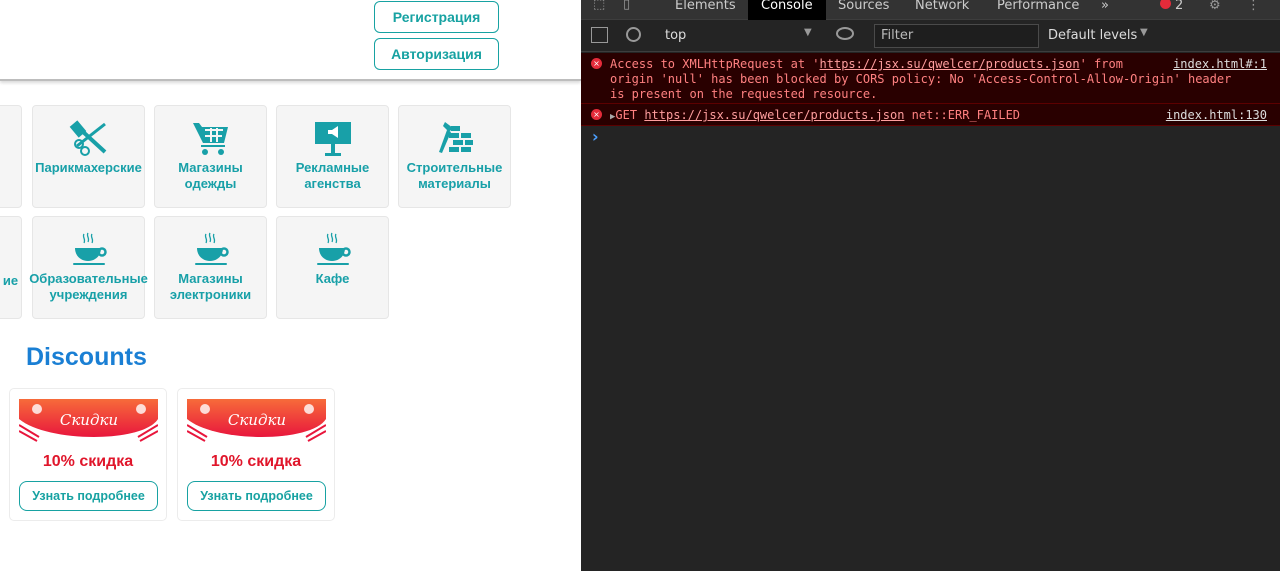 This screenshot has width=1280, height=571. What do you see at coordinates (595, 136) in the screenshot?
I see `console-prompt: ›` at bounding box center [595, 136].